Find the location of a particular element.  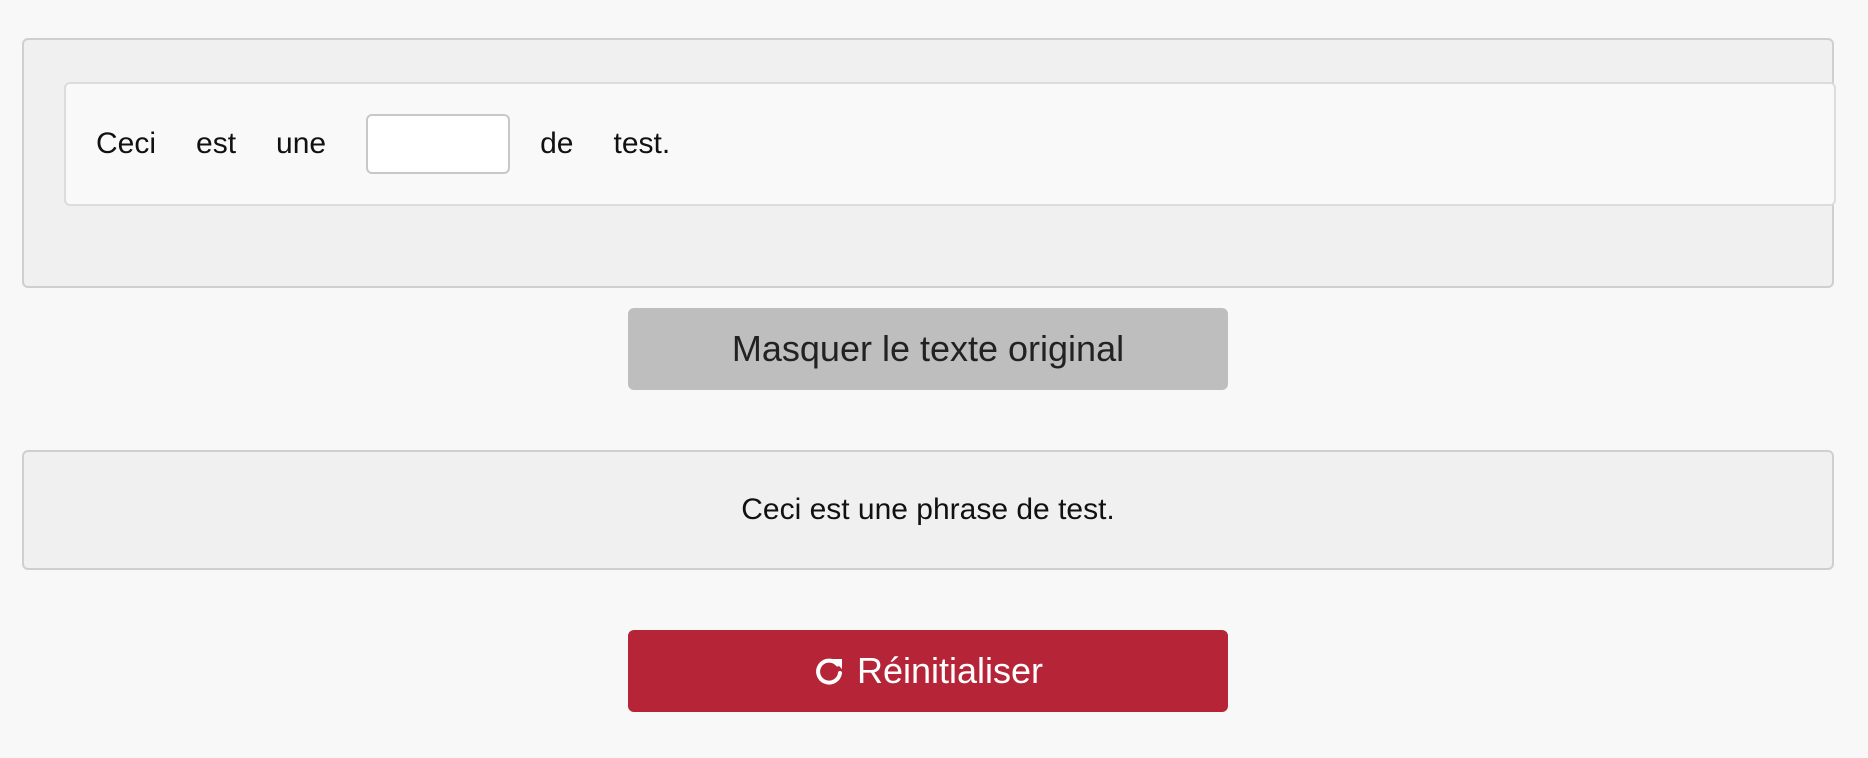

hide-original-label: Masquer le texte original is located at coordinates (928, 348).